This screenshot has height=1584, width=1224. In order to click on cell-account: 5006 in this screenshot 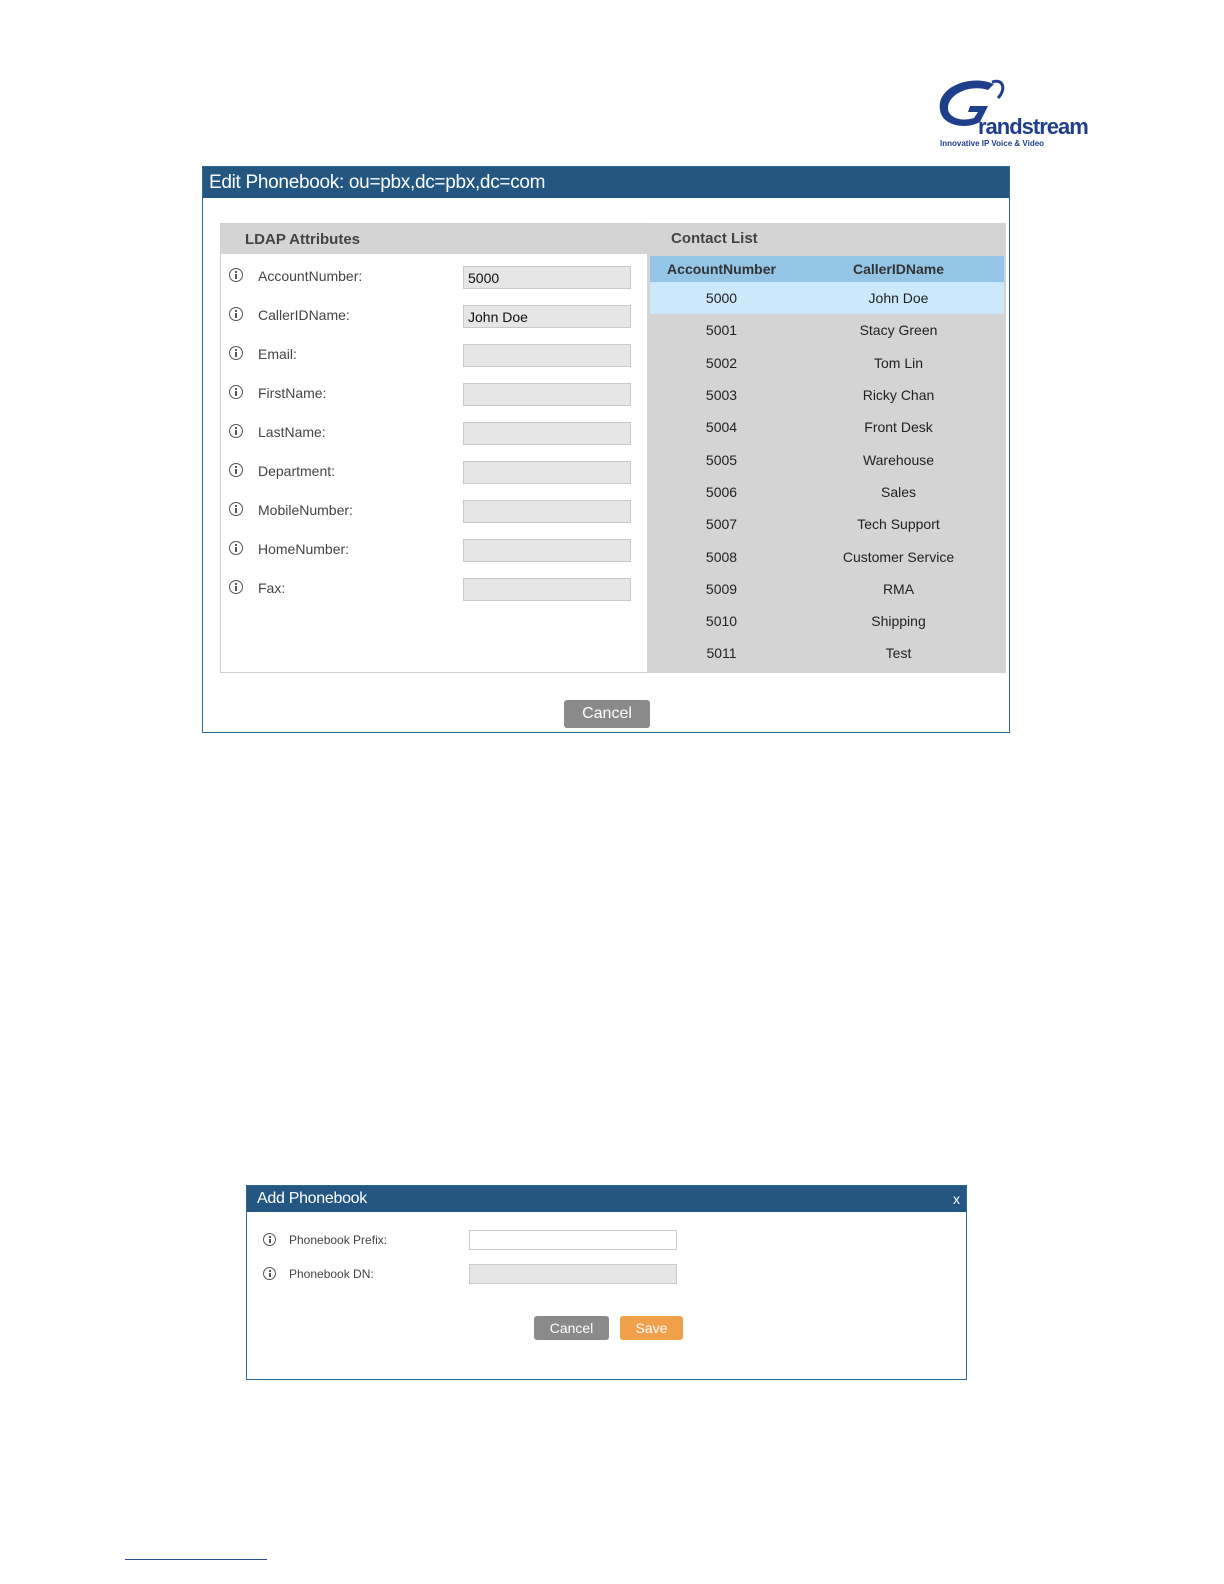, I will do `click(721, 491)`.